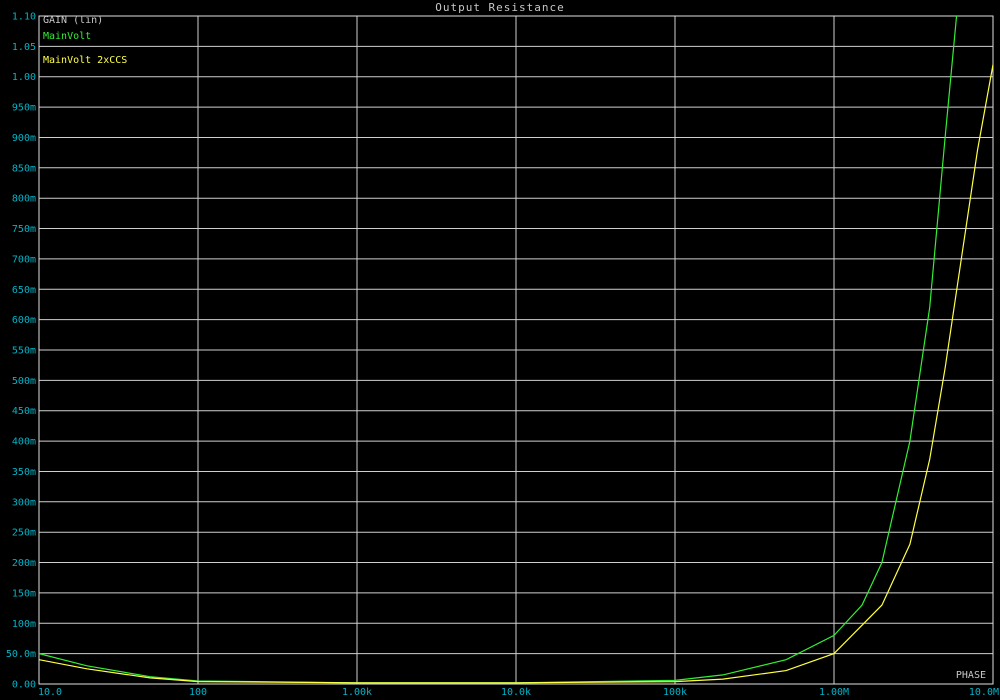 The width and height of the screenshot is (1000, 700). Describe the element at coordinates (24, 472) in the screenshot. I see `y-tick-label: 350m` at that location.